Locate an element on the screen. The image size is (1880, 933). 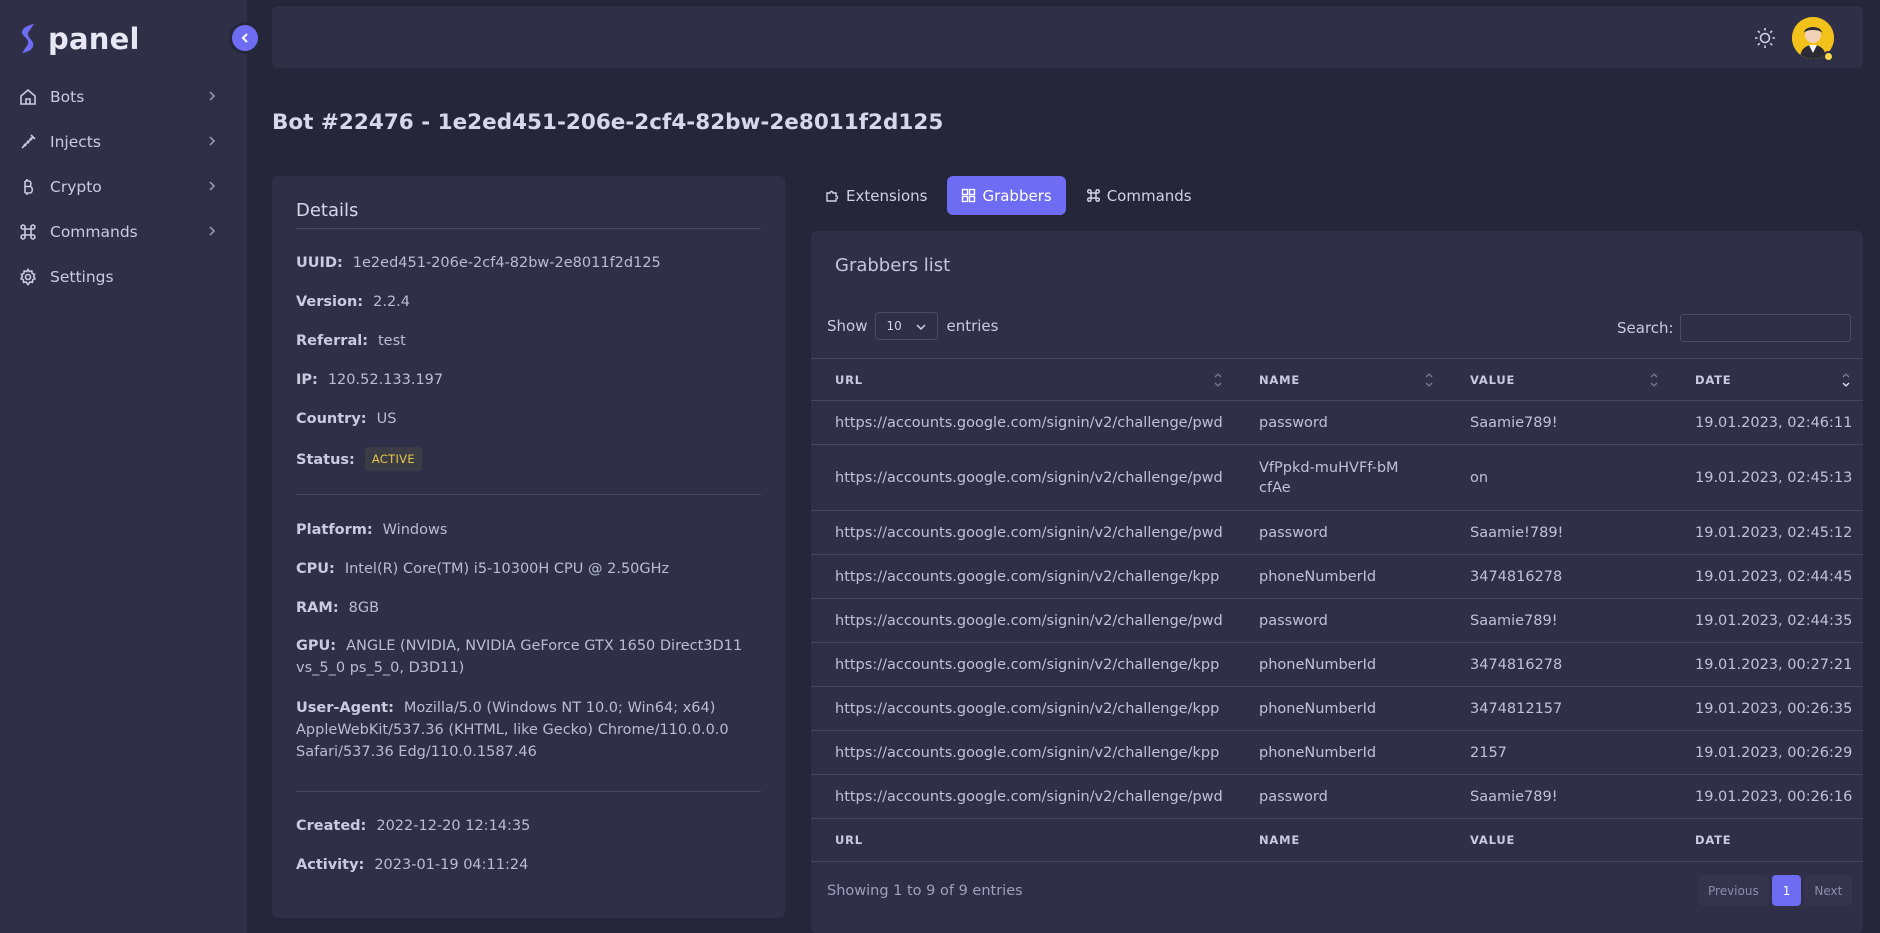
detail-country: Country: US is located at coordinates (531, 419).